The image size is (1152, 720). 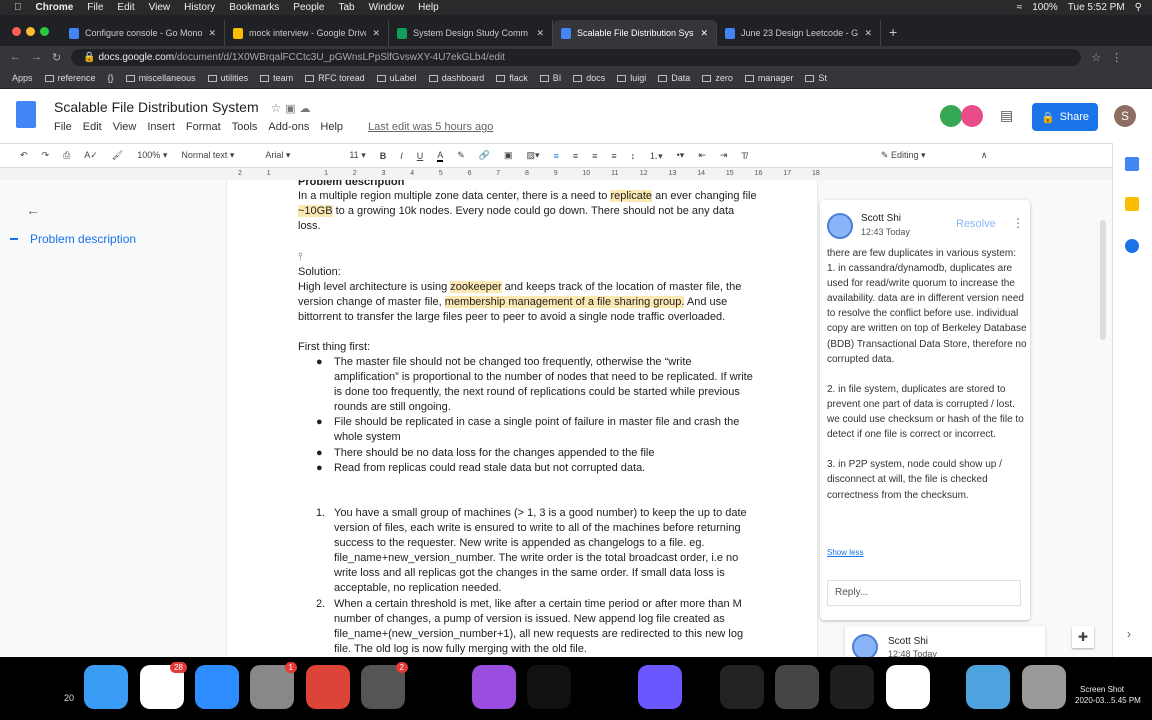 What do you see at coordinates (660, 687) in the screenshot?
I see `dock-goland-icon` at bounding box center [660, 687].